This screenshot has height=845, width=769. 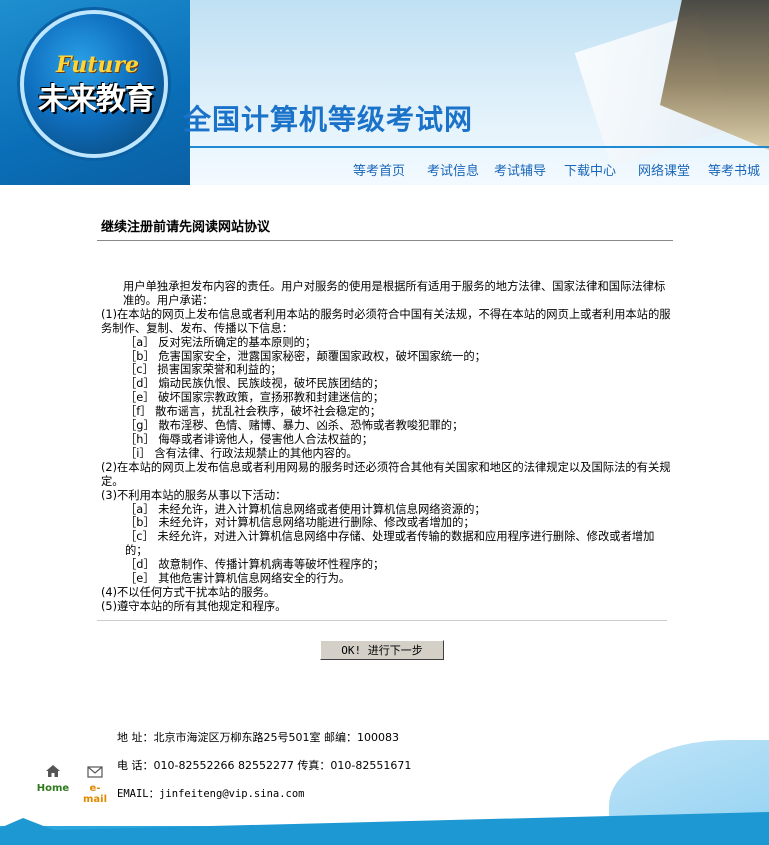 What do you see at coordinates (255, 565) in the screenshot?
I see `agreement-line: ［d］ 故意制作、传播计算机病毒等破坏性程序的；` at bounding box center [255, 565].